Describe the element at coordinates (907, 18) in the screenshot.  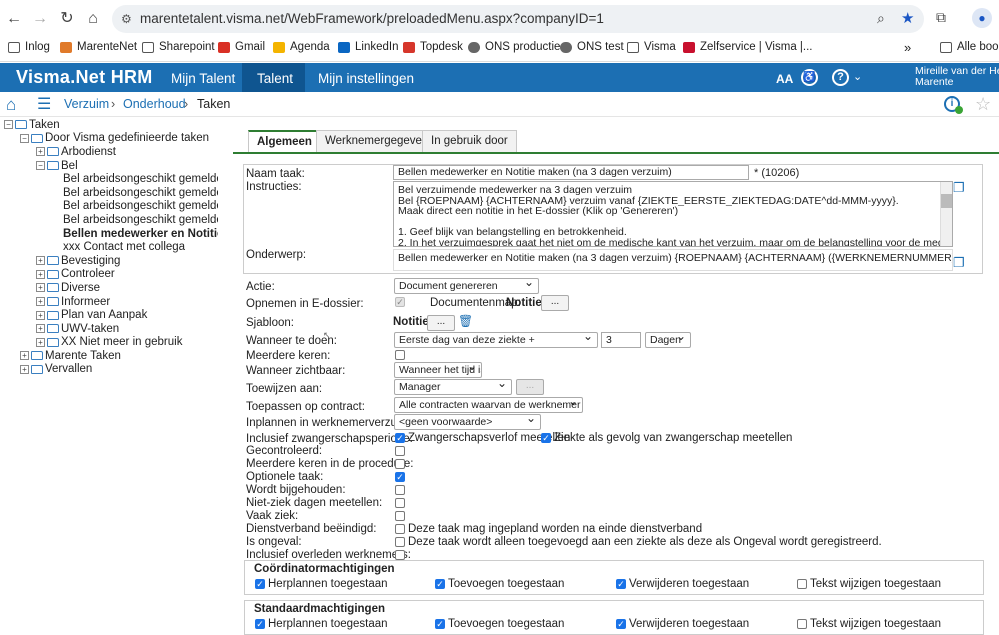
I see `bookmark-star-icon: ★` at that location.